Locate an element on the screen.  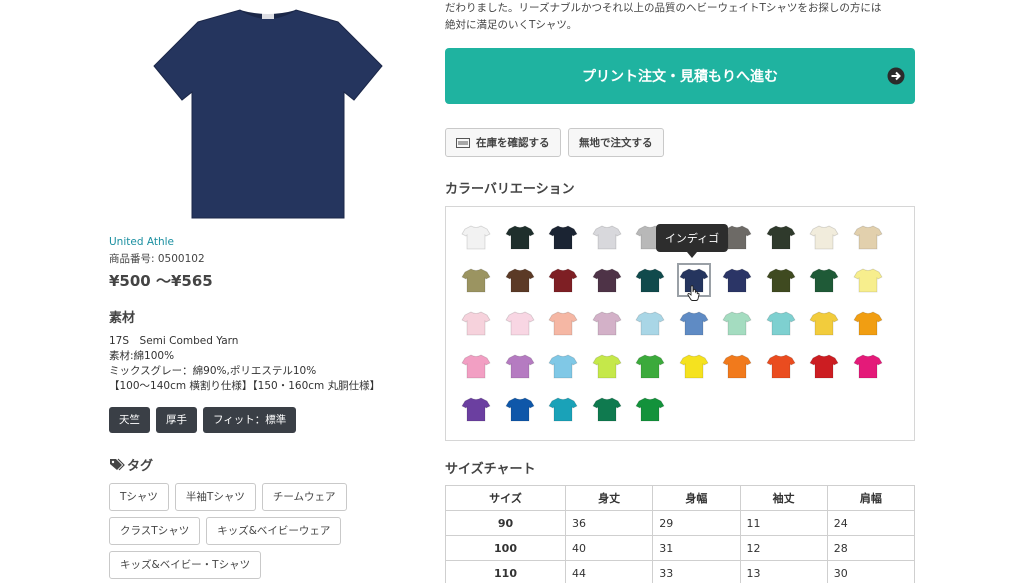
column-header: 袖丈 is located at coordinates (783, 498).